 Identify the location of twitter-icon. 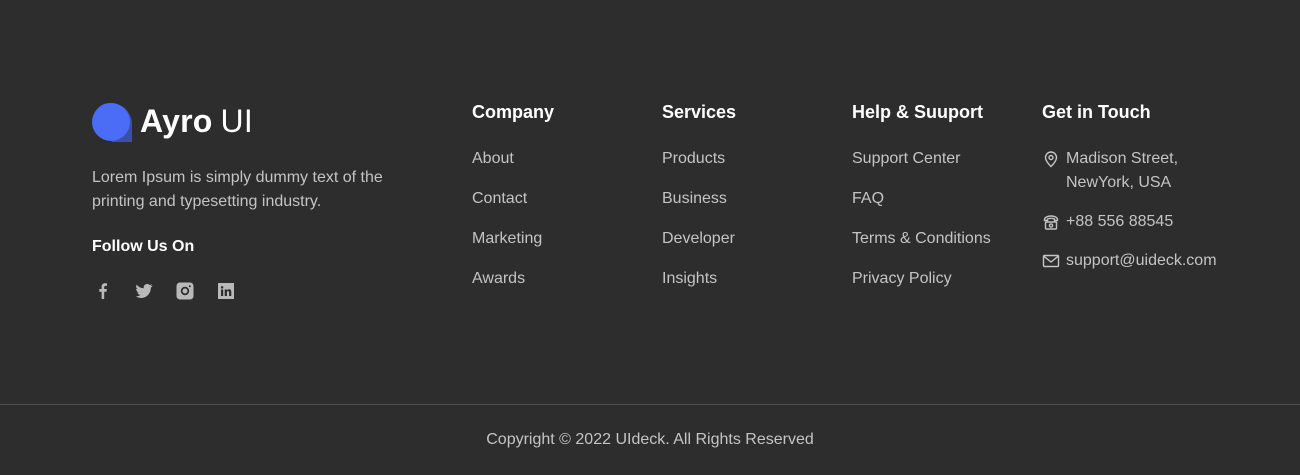
(143, 290).